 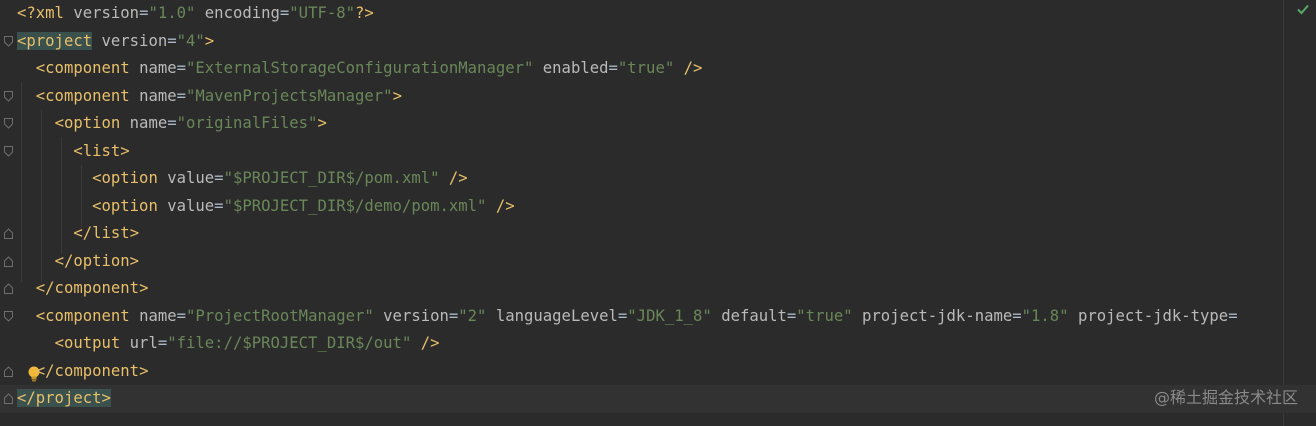 What do you see at coordinates (658, 179) in the screenshot?
I see `code-line: <option value="$PROJECT_DIR$/pom.xml" />` at bounding box center [658, 179].